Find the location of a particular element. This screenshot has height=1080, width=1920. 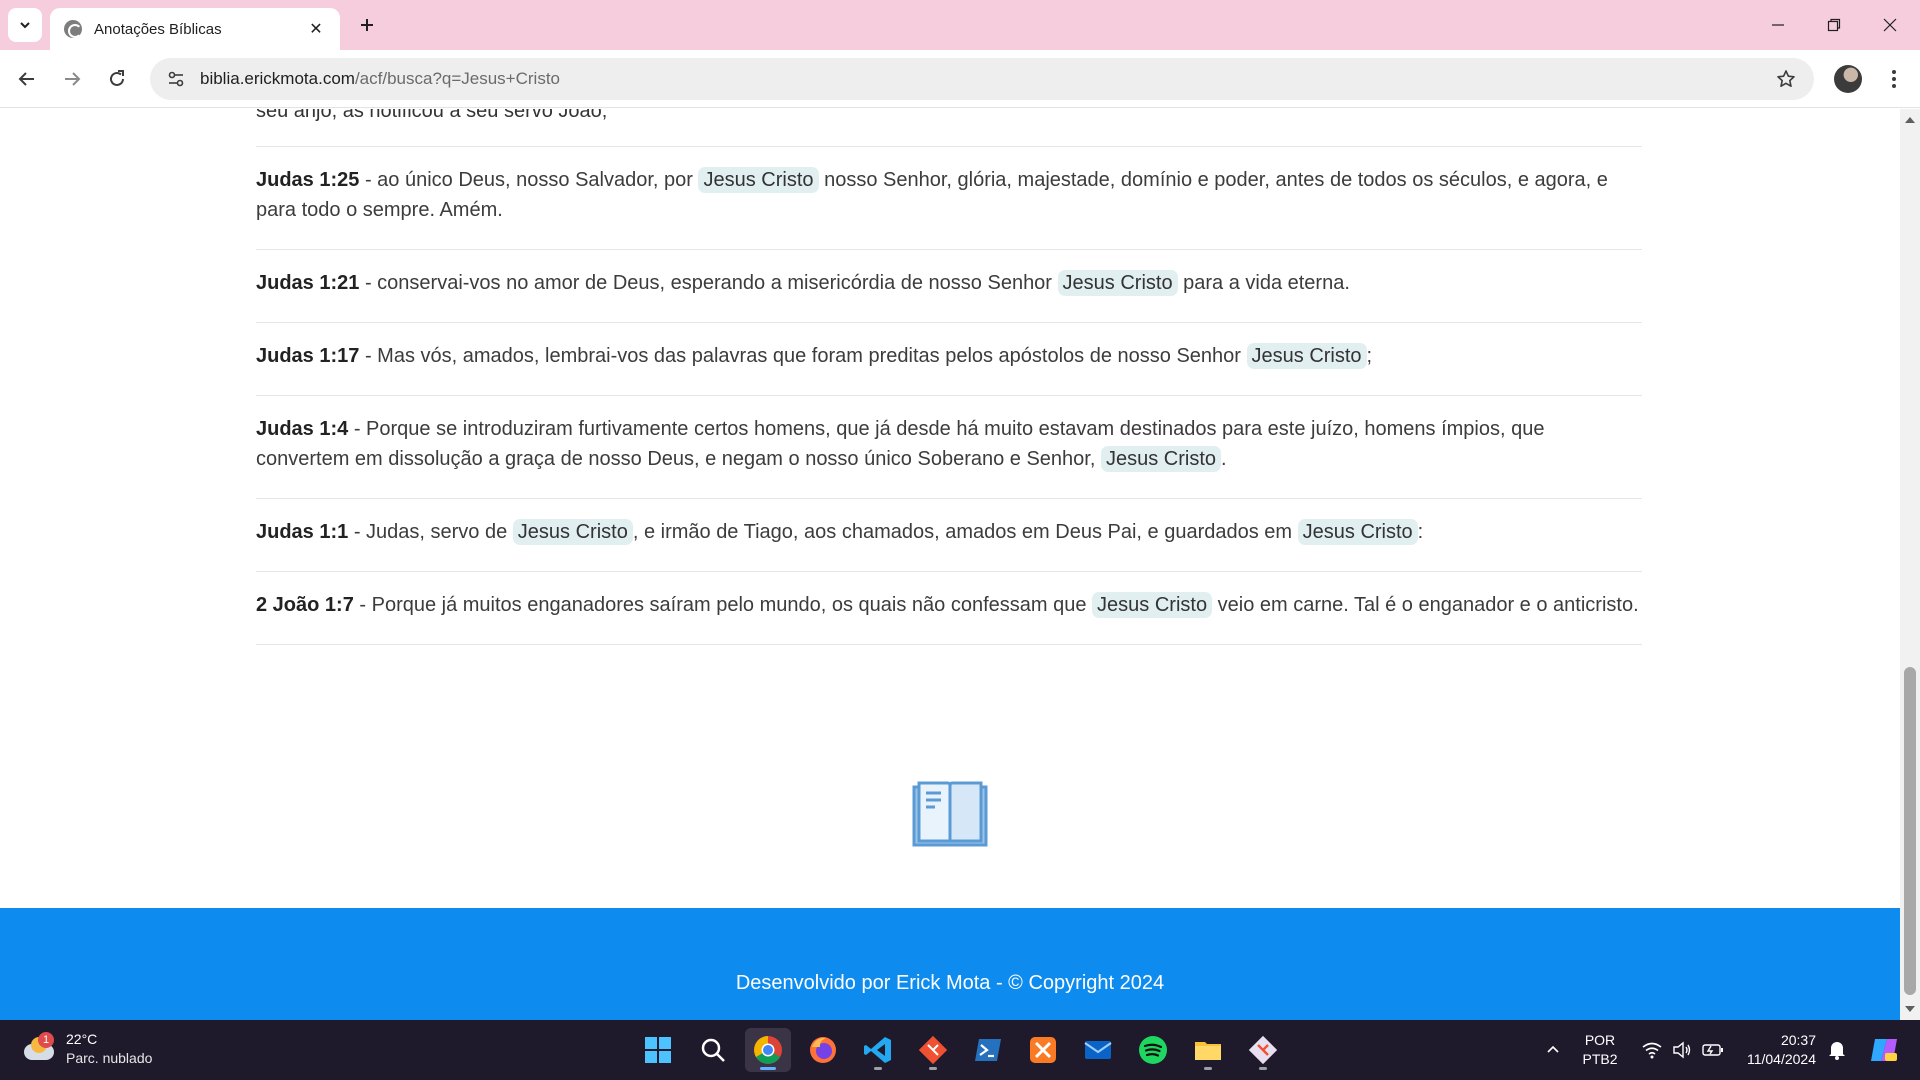

plus-icon is located at coordinates (367, 25).